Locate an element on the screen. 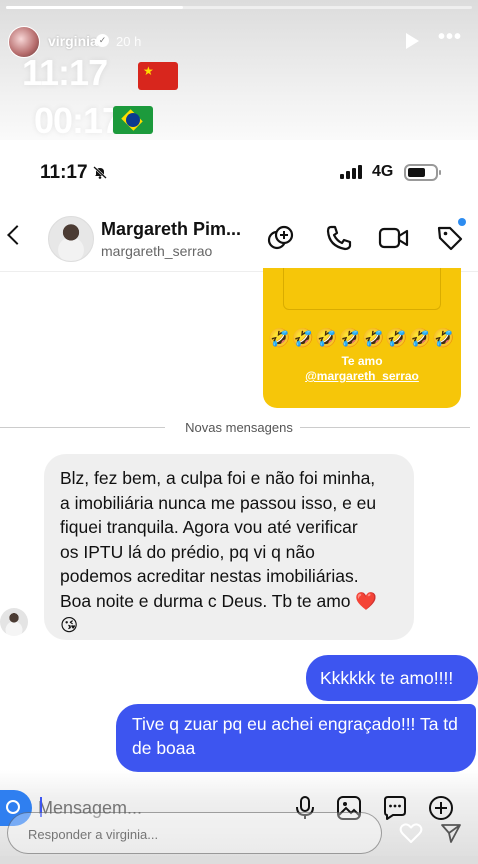 Image resolution: width=478 pixels, height=864 pixels. send-icon is located at coordinates (451, 833).